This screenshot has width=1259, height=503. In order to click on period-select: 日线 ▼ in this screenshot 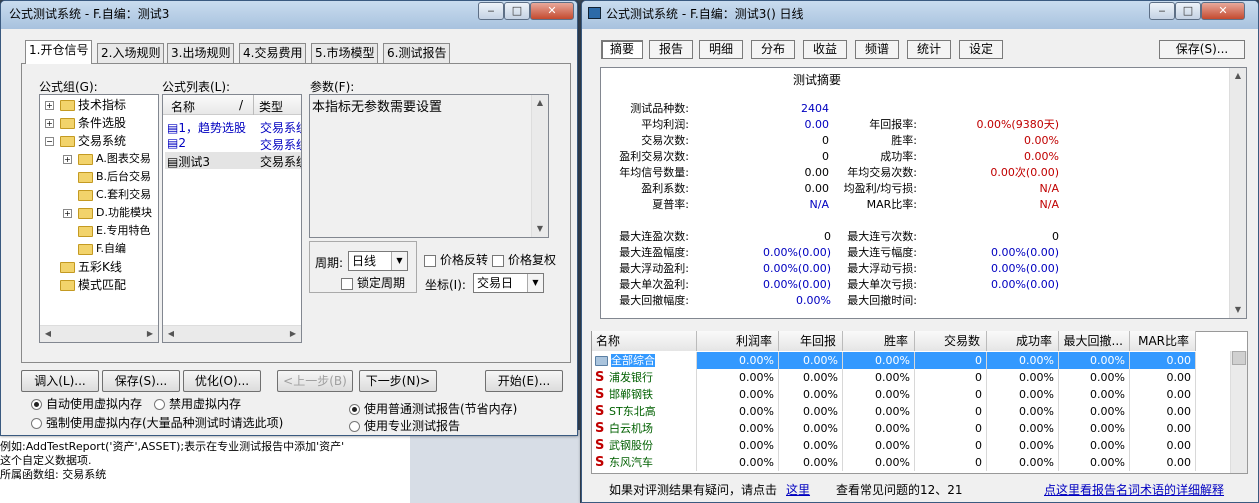, I will do `click(378, 261)`.